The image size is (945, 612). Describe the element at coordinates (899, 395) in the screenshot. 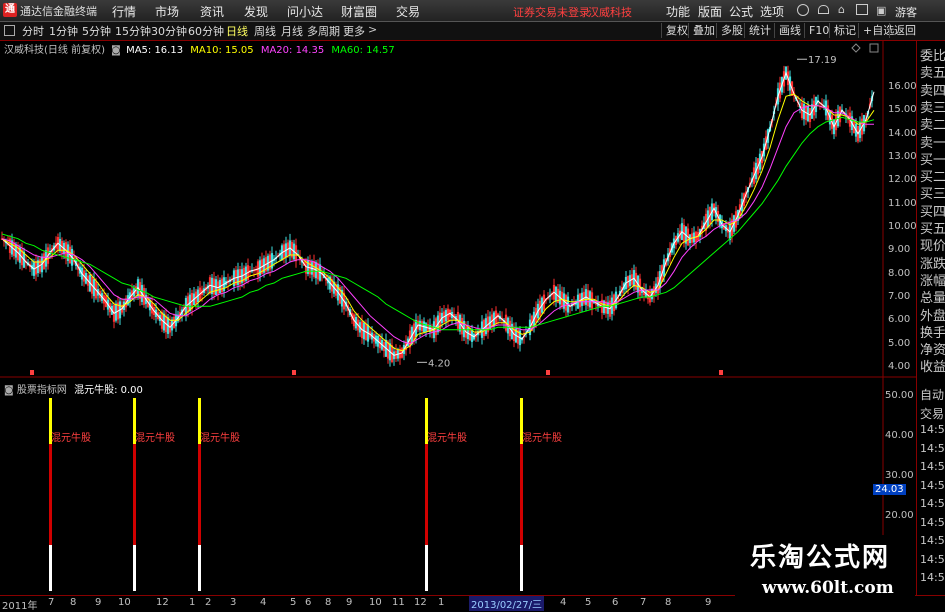

I see `indicator-tick: 50.00` at that location.